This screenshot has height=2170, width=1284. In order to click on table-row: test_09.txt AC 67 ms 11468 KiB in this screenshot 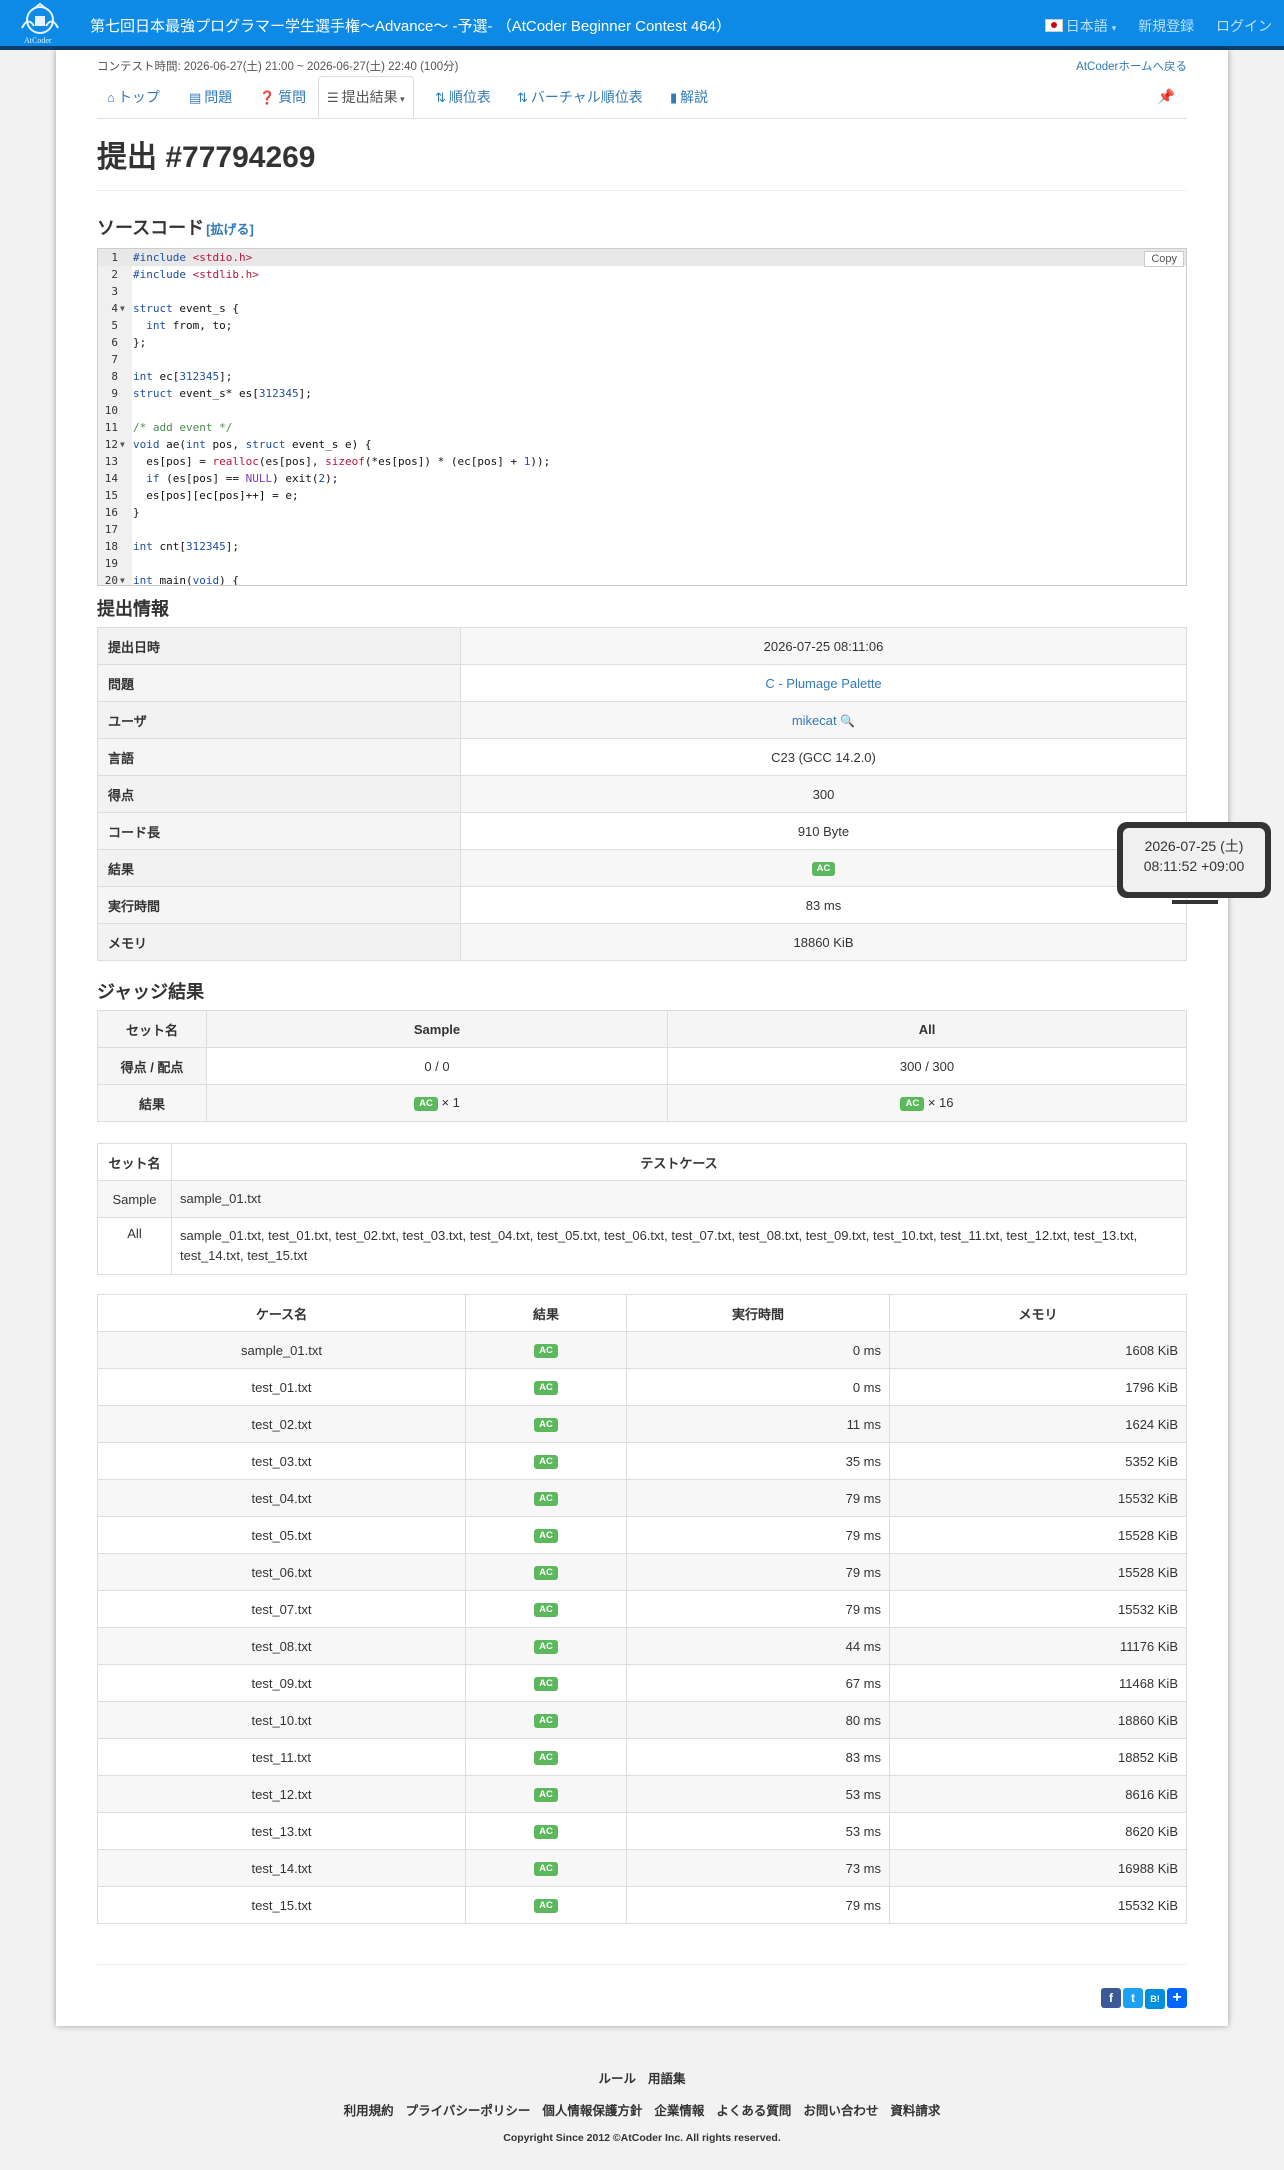, I will do `click(642, 1683)`.